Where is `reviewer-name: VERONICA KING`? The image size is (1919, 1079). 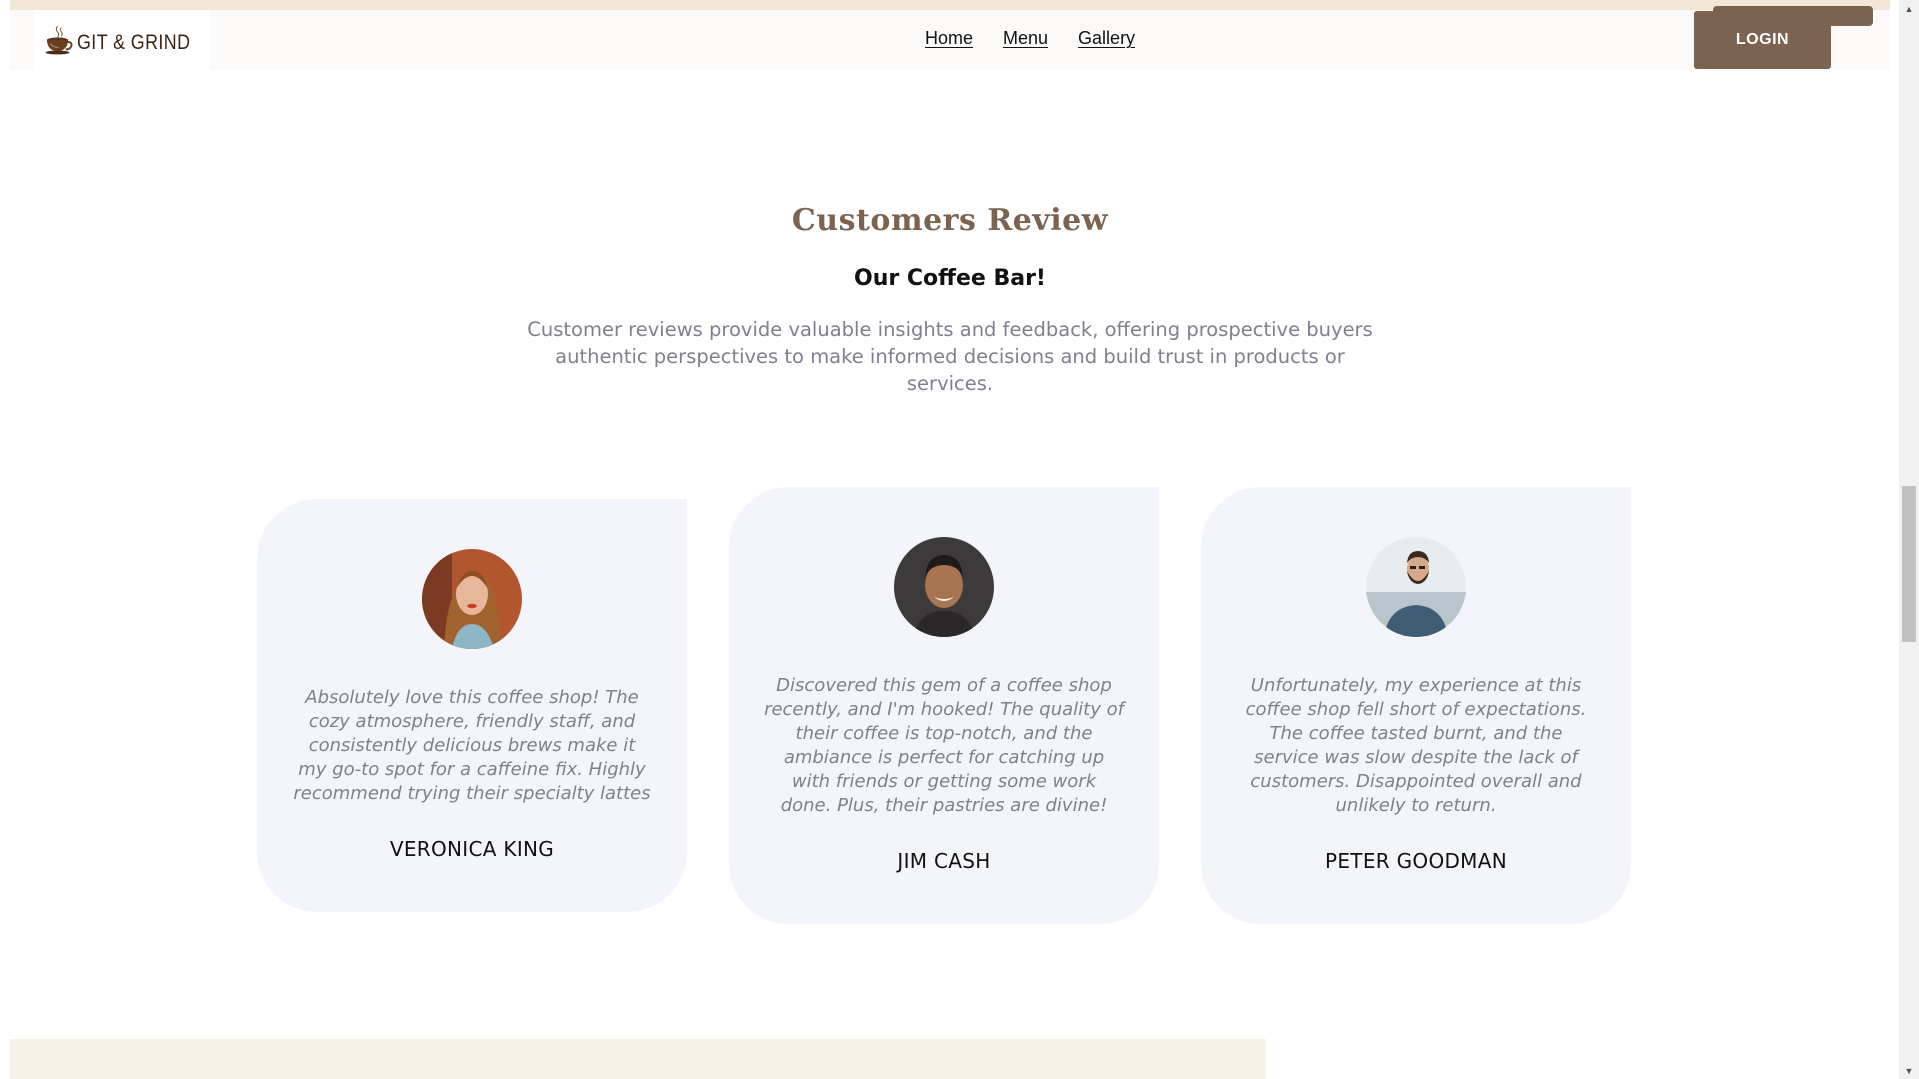
reviewer-name: VERONICA KING is located at coordinates (472, 849).